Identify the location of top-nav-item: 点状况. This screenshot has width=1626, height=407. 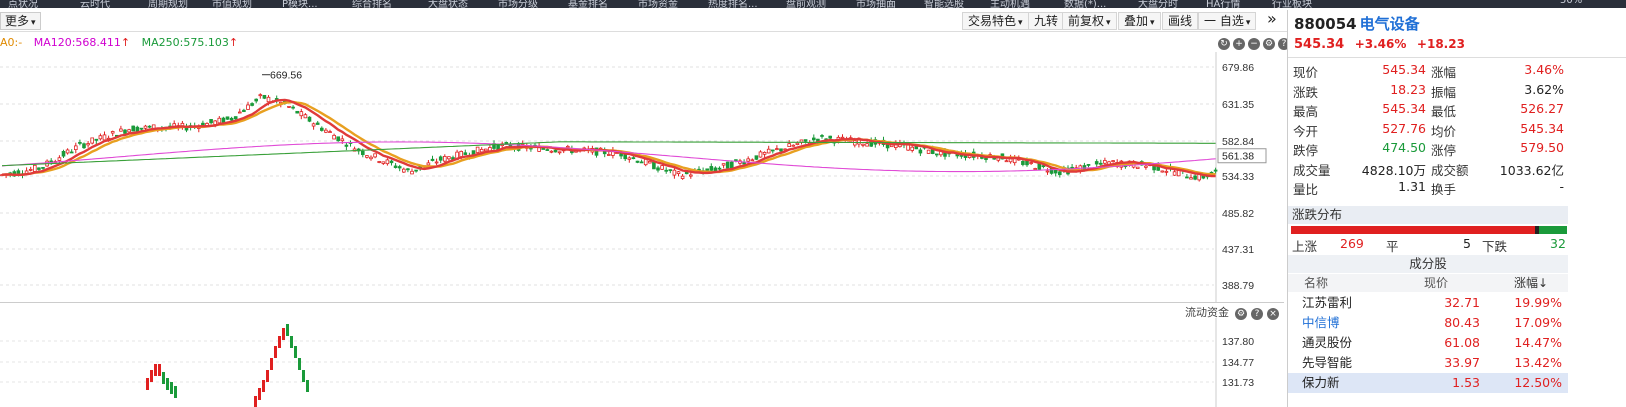
(23, 5).